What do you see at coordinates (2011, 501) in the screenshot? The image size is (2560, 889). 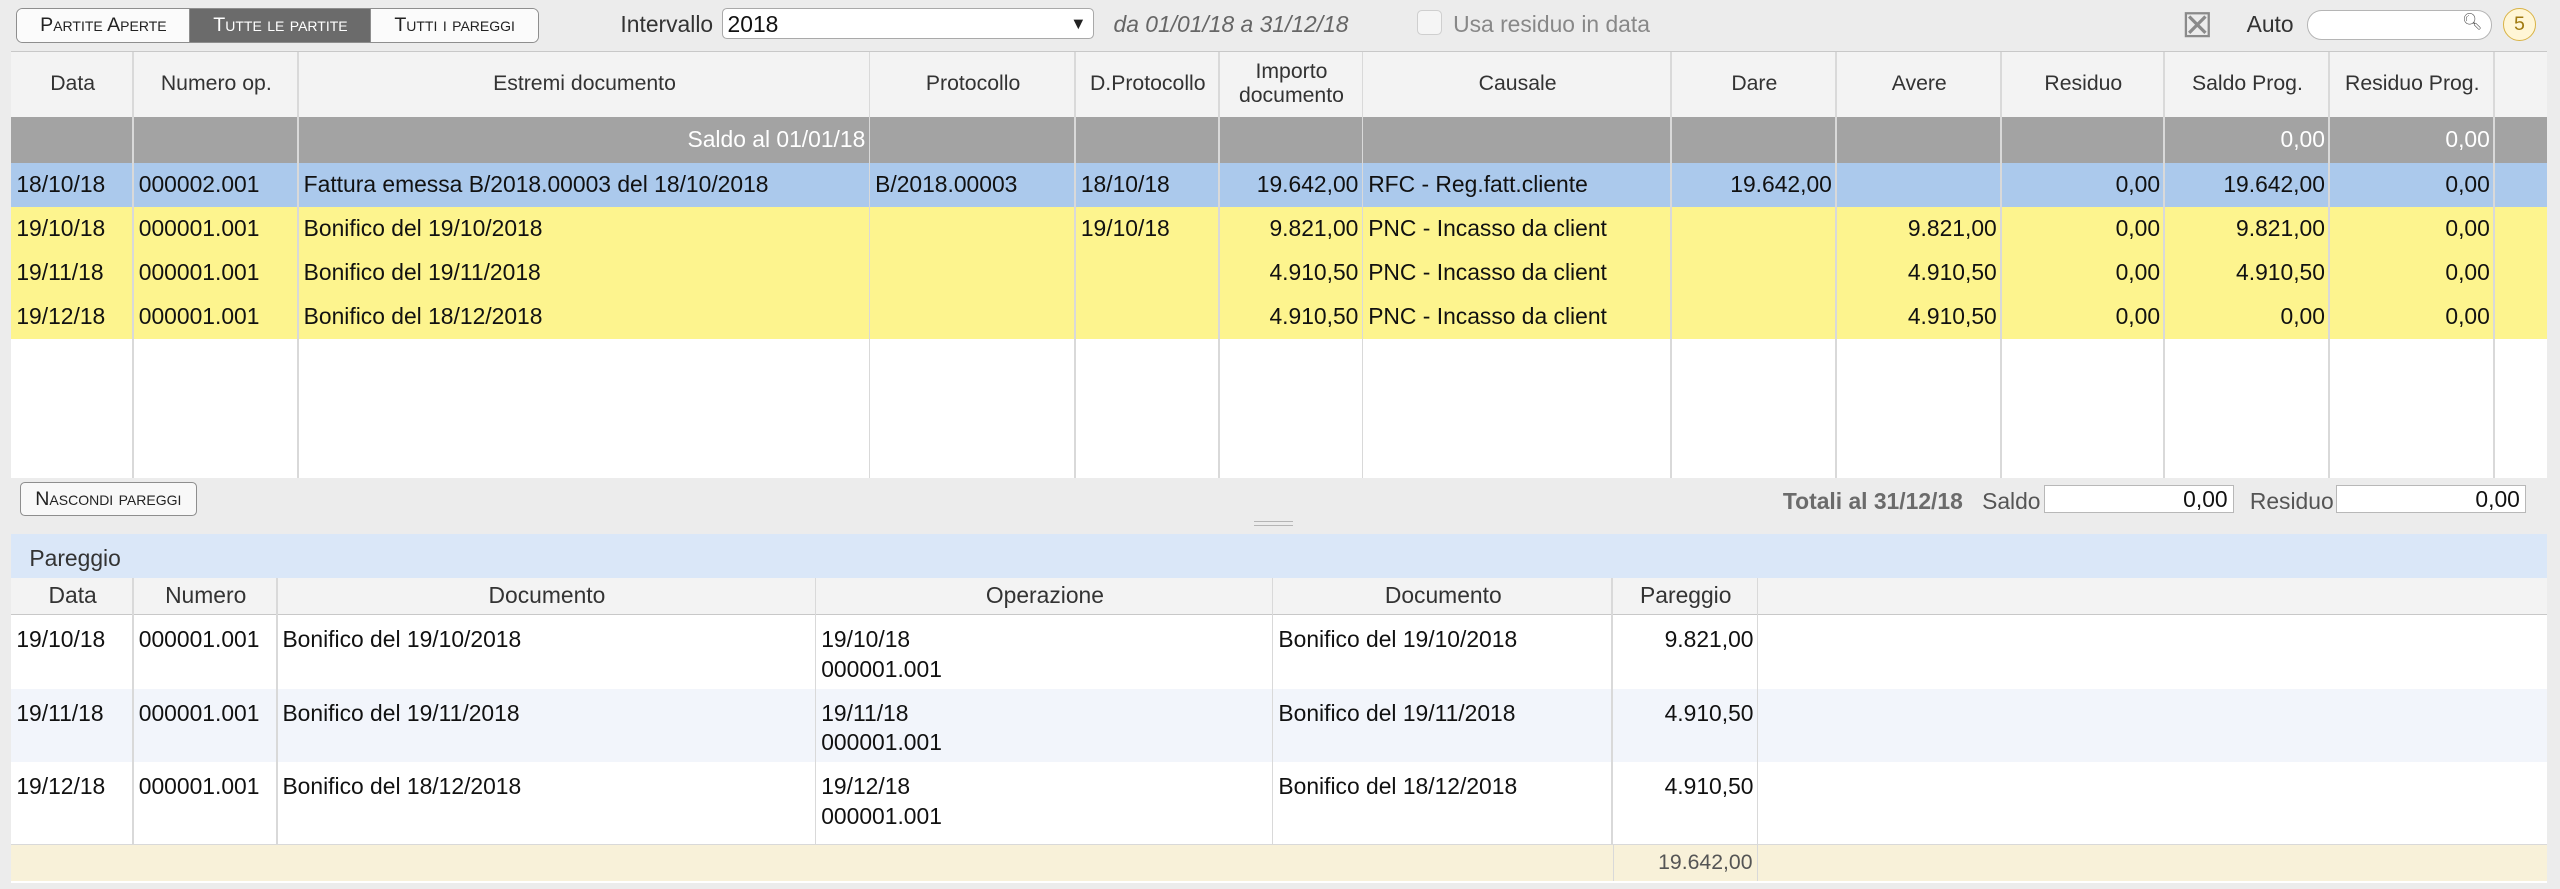 I see `saldo-label: Saldo` at bounding box center [2011, 501].